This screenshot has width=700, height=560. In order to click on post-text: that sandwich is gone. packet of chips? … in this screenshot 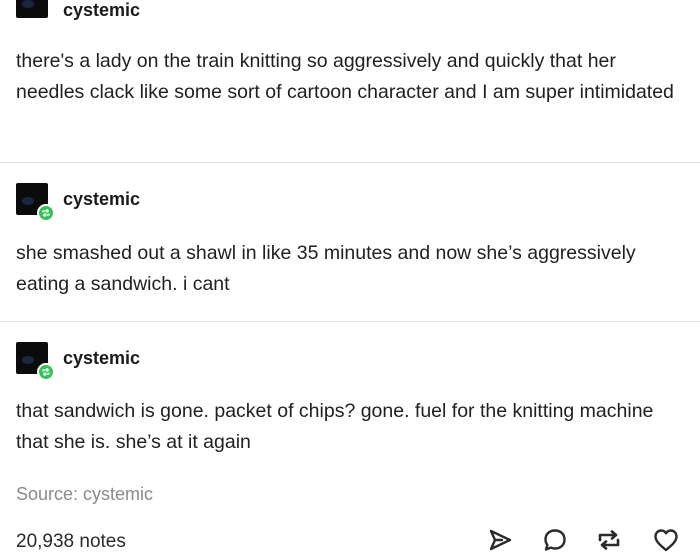, I will do `click(335, 426)`.